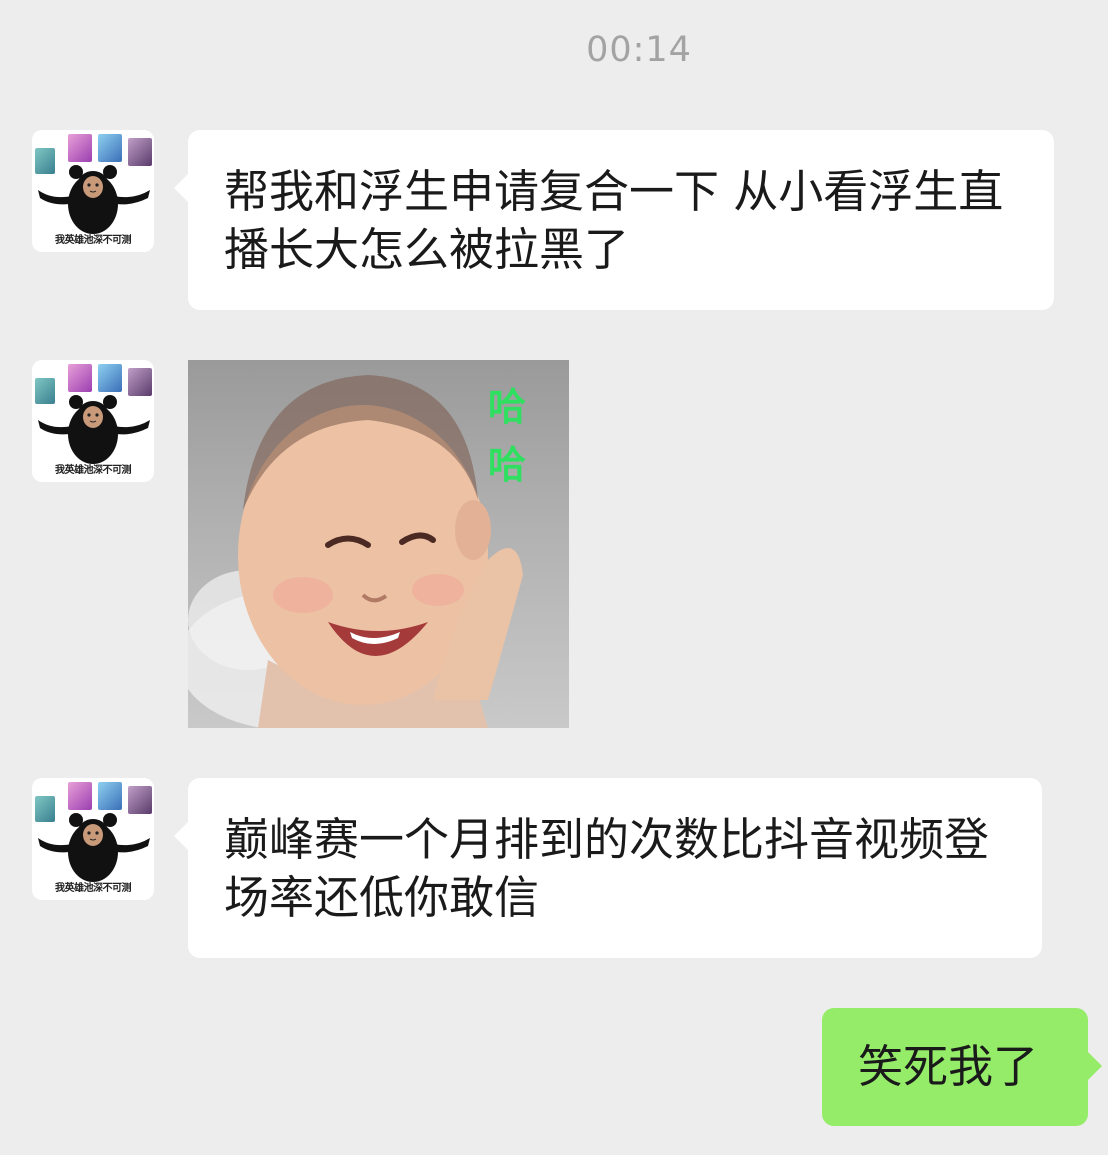 The image size is (1108, 1155). I want to click on message-bubble-incoming: 帮我和浮生申请复合一下 从小看浮生直播长大怎么被拉黑了, so click(614, 220).